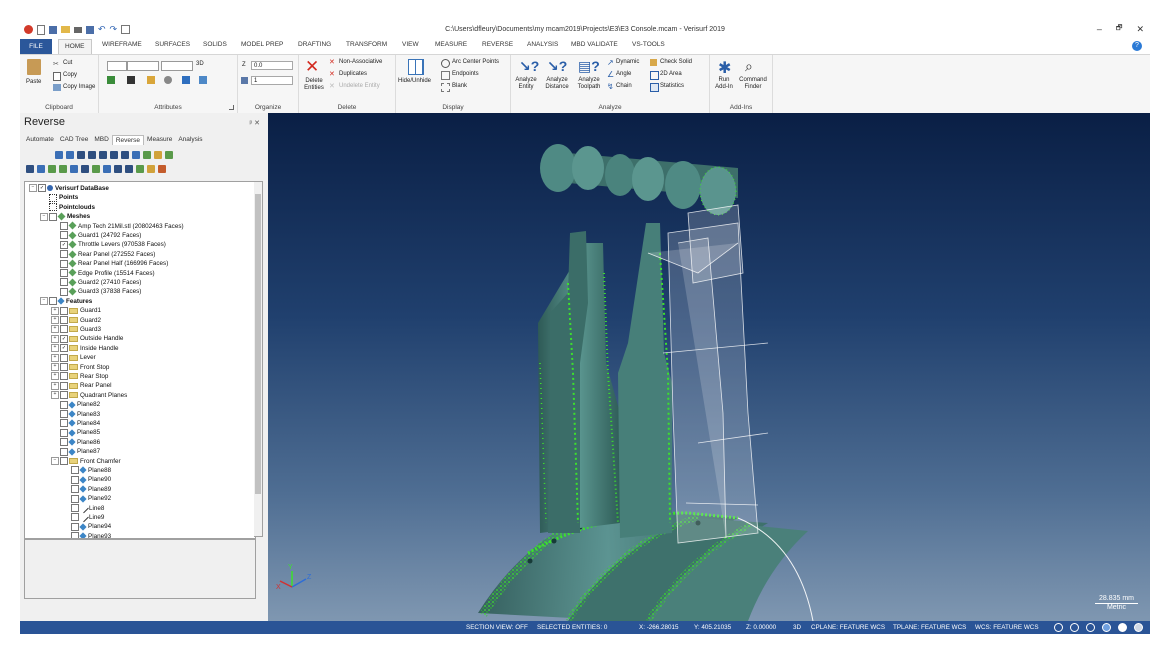  I want to click on line-color-icon, so click(131, 80).